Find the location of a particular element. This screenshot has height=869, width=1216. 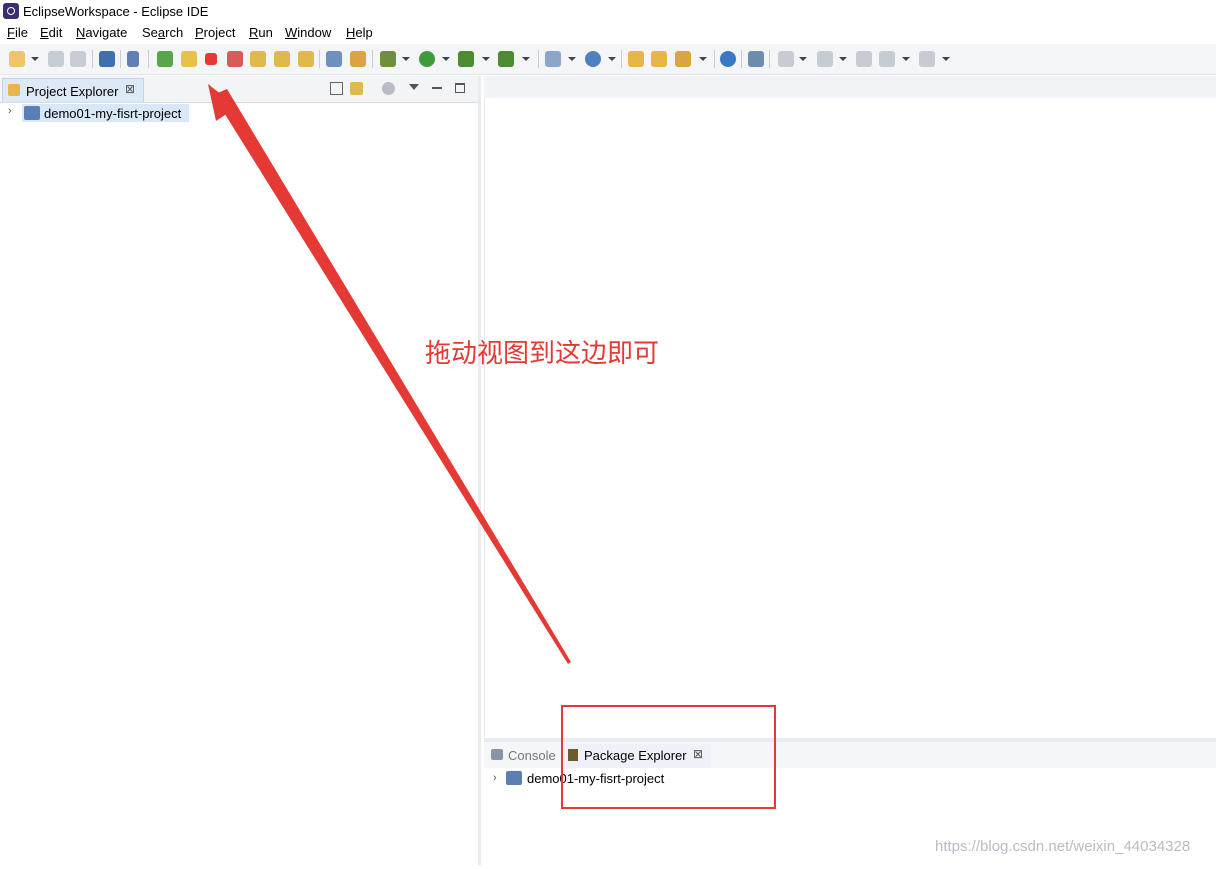

annotation-text: 拖动视图到这边即可 is located at coordinates (542, 354).